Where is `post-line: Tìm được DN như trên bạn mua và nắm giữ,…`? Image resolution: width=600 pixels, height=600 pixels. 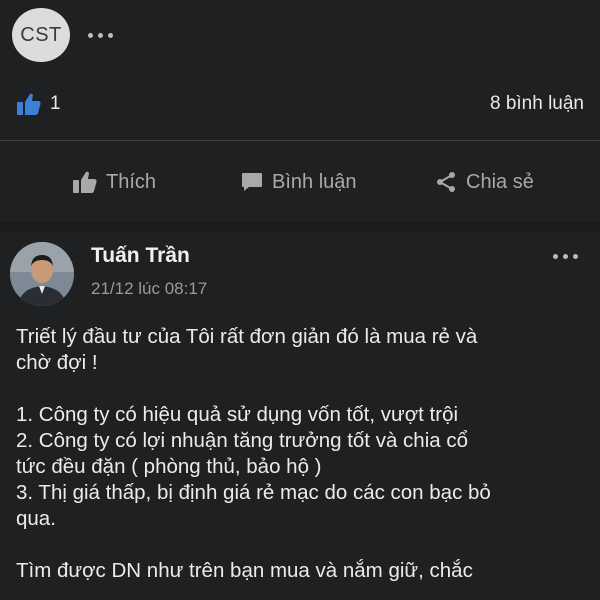 post-line: Tìm được DN như trên bạn mua và nắm giữ,… is located at coordinates (244, 570).